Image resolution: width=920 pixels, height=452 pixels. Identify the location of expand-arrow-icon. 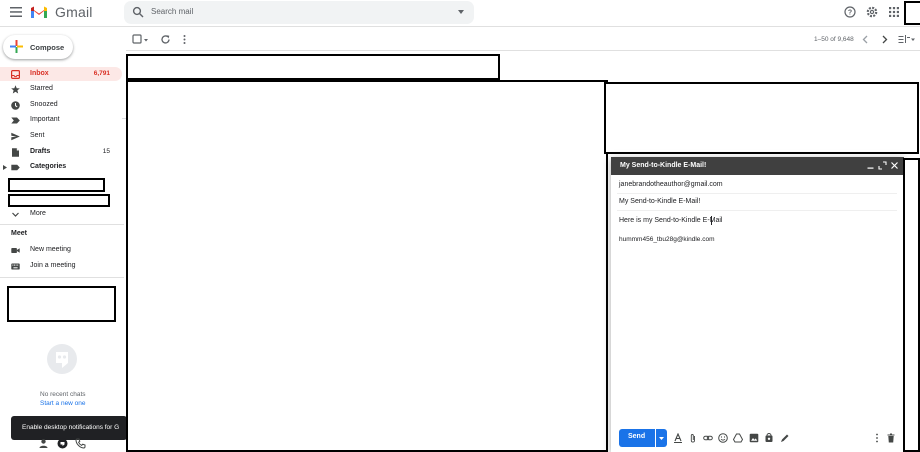
(5, 167).